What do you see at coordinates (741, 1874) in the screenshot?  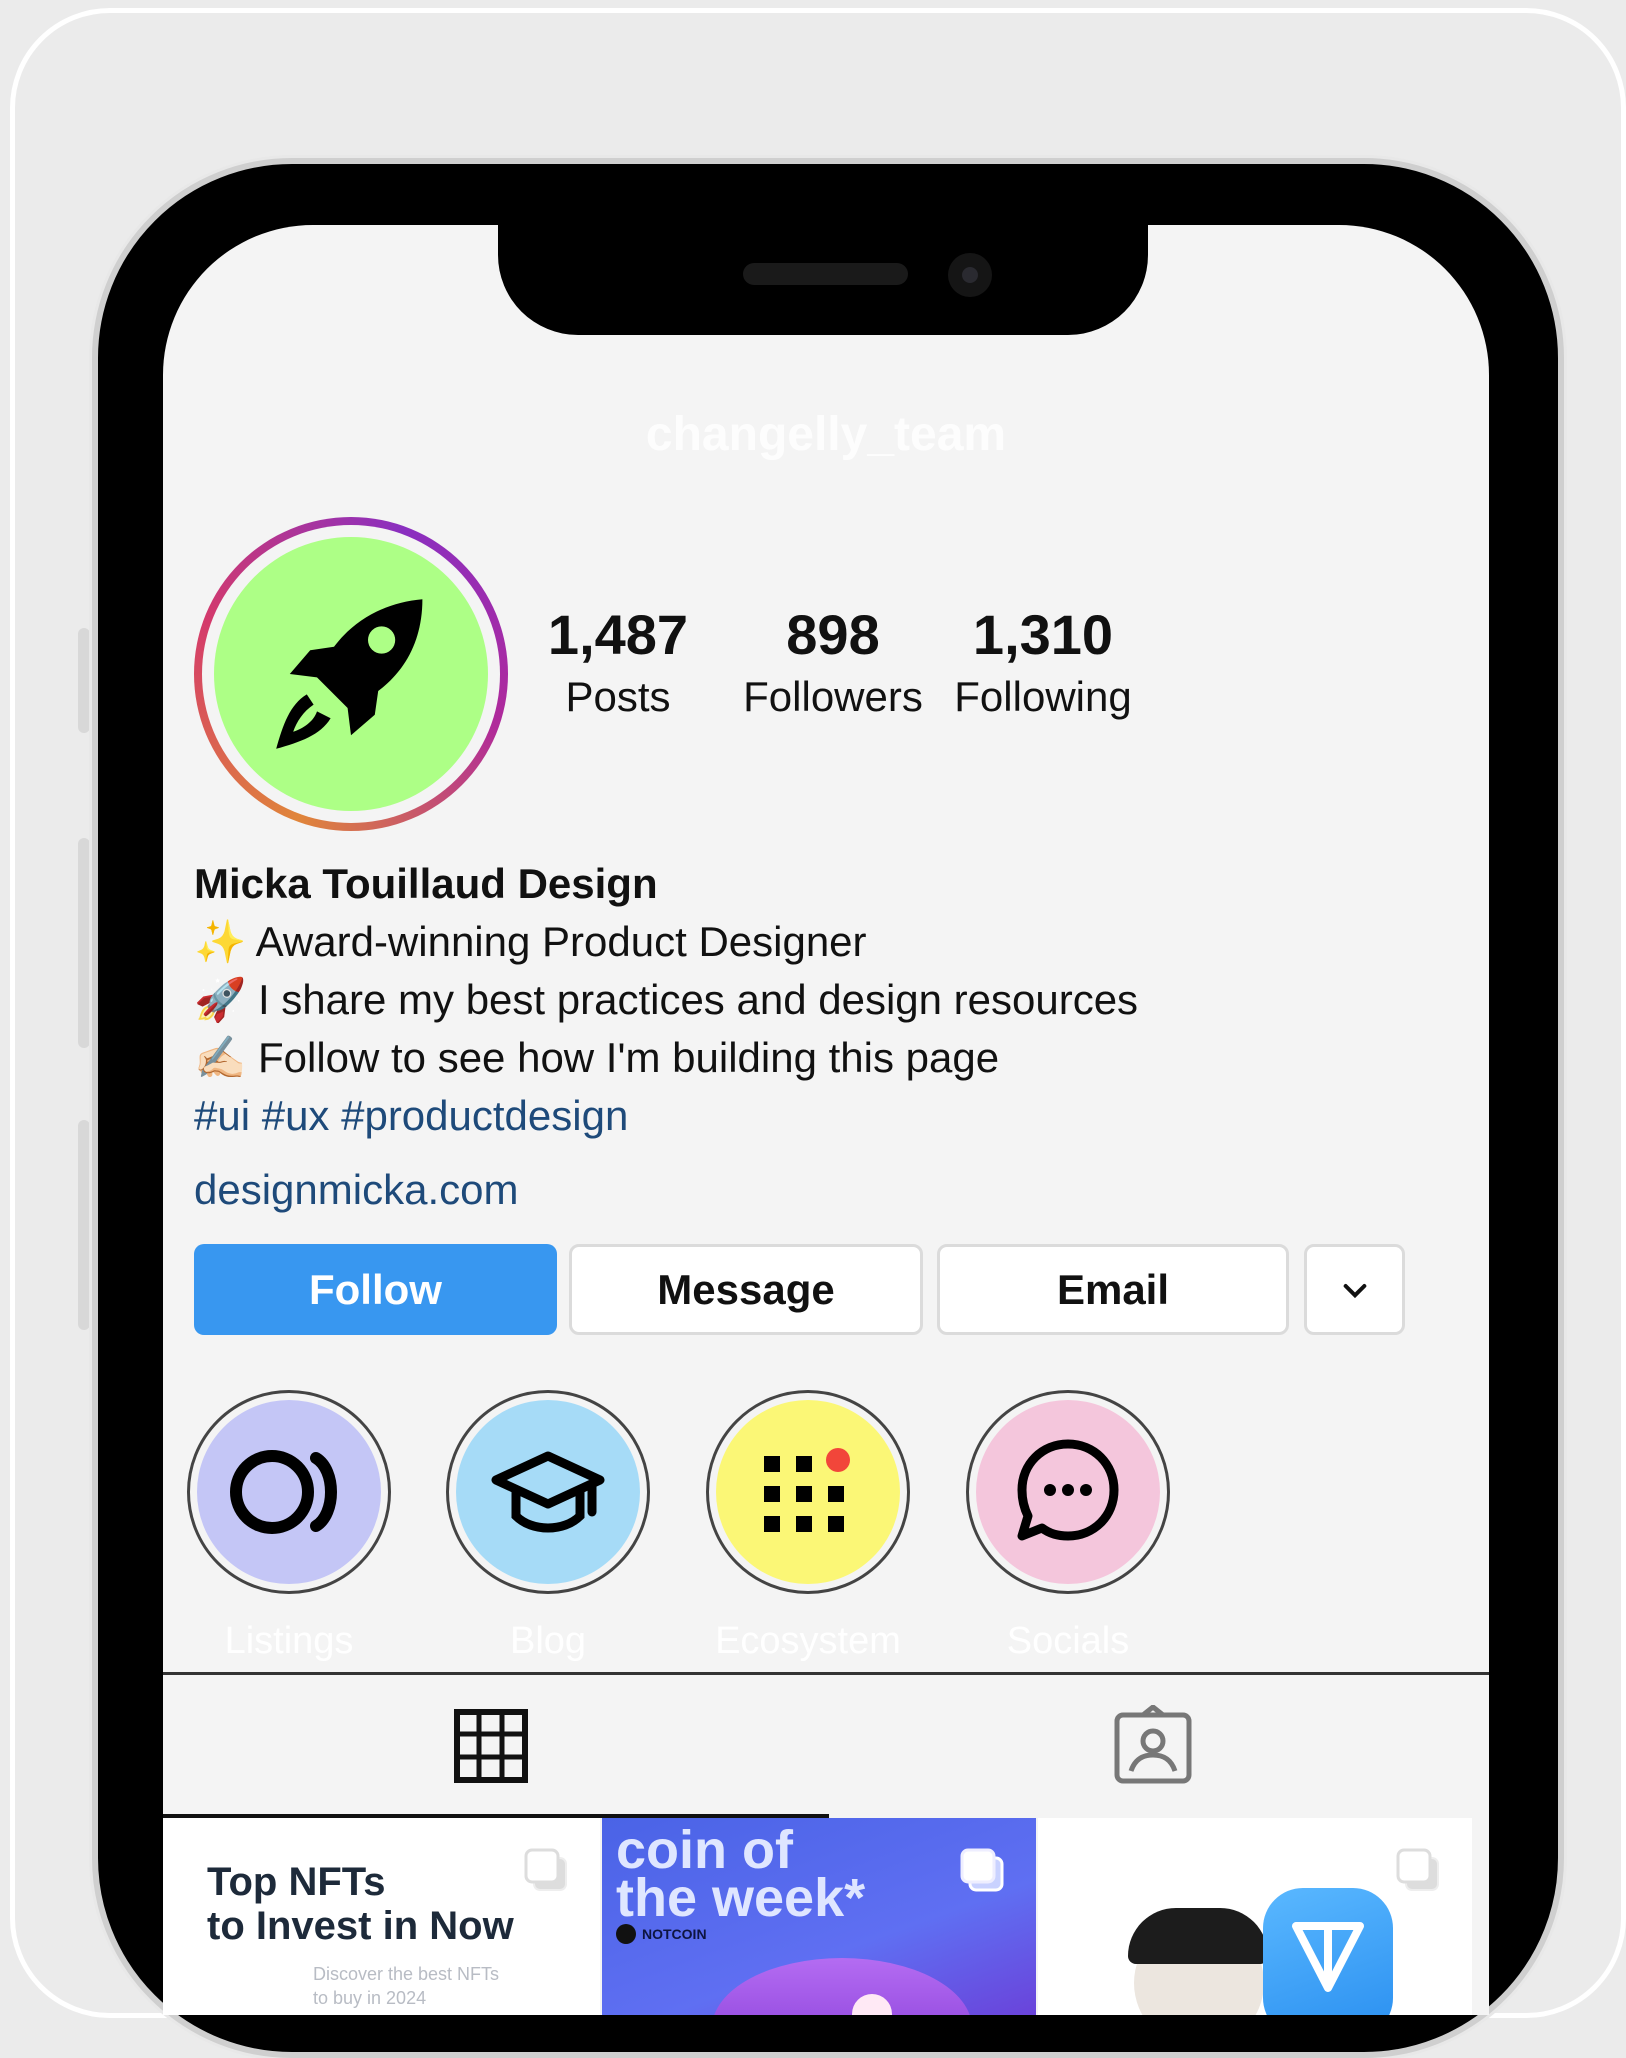 I see `post-title: coin of the week*` at bounding box center [741, 1874].